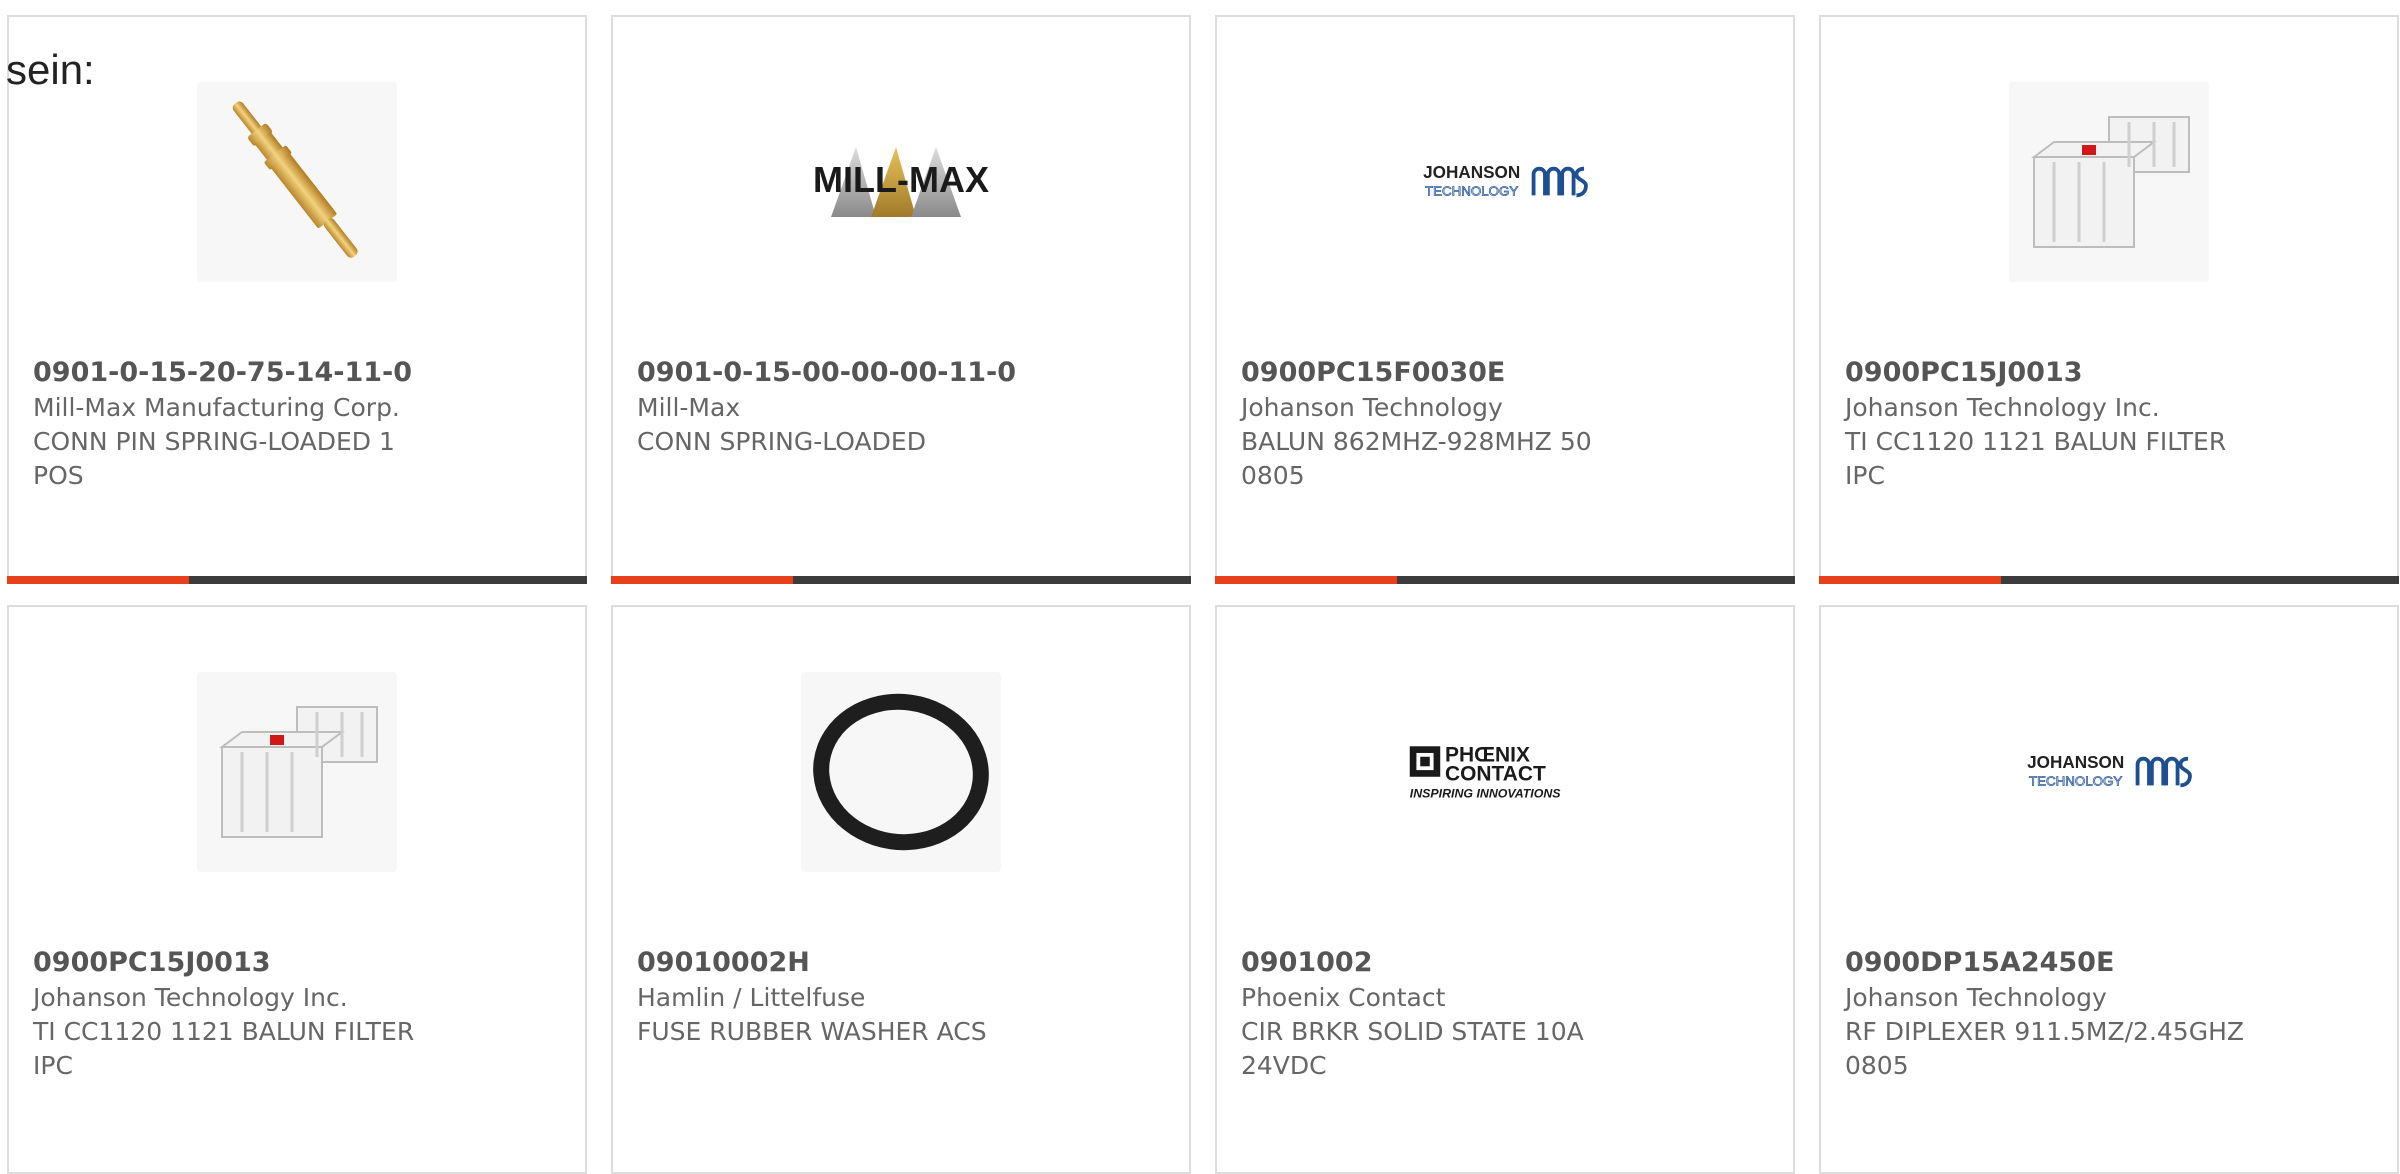 This screenshot has width=2400, height=1174. Describe the element at coordinates (812, 1031) in the screenshot. I see `description: FUSE RUBBER WASHER ACS` at that location.